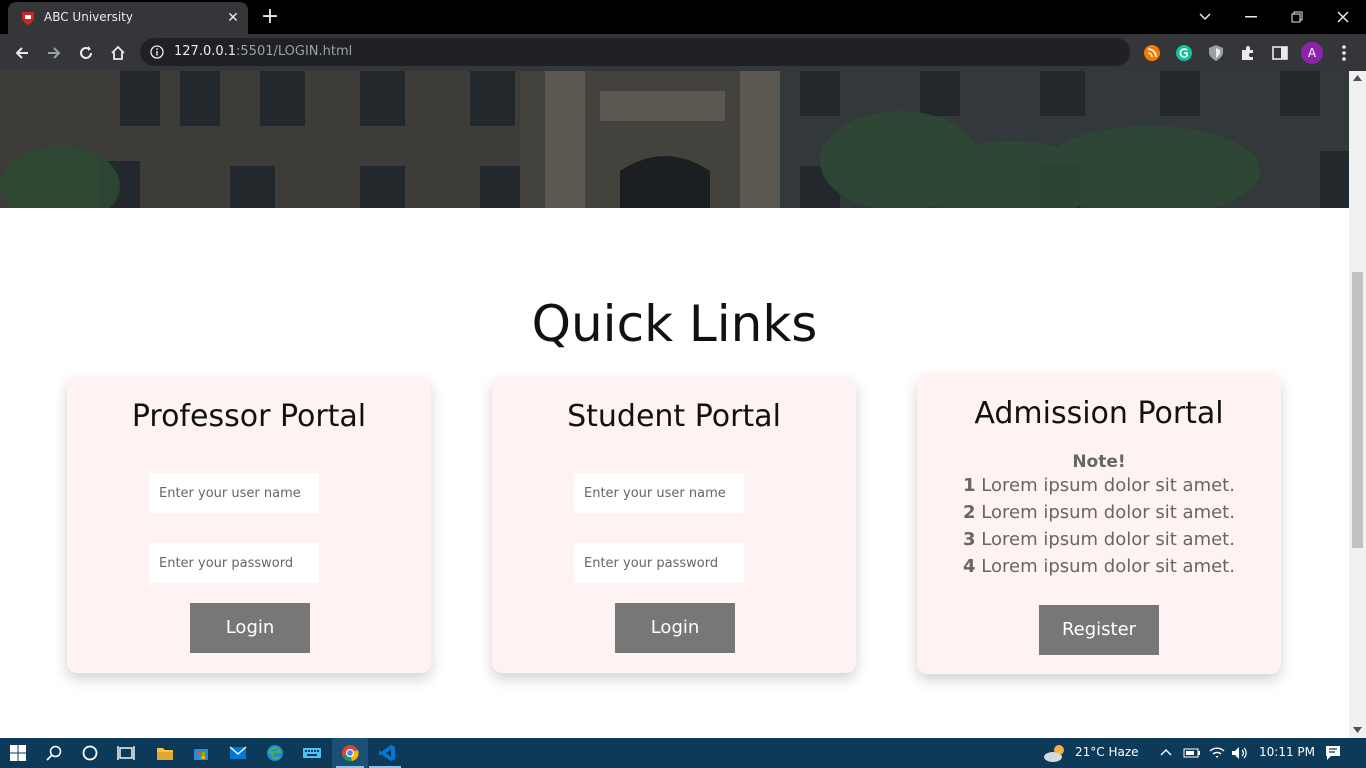  I want to click on keyboard-app-icon, so click(312, 753).